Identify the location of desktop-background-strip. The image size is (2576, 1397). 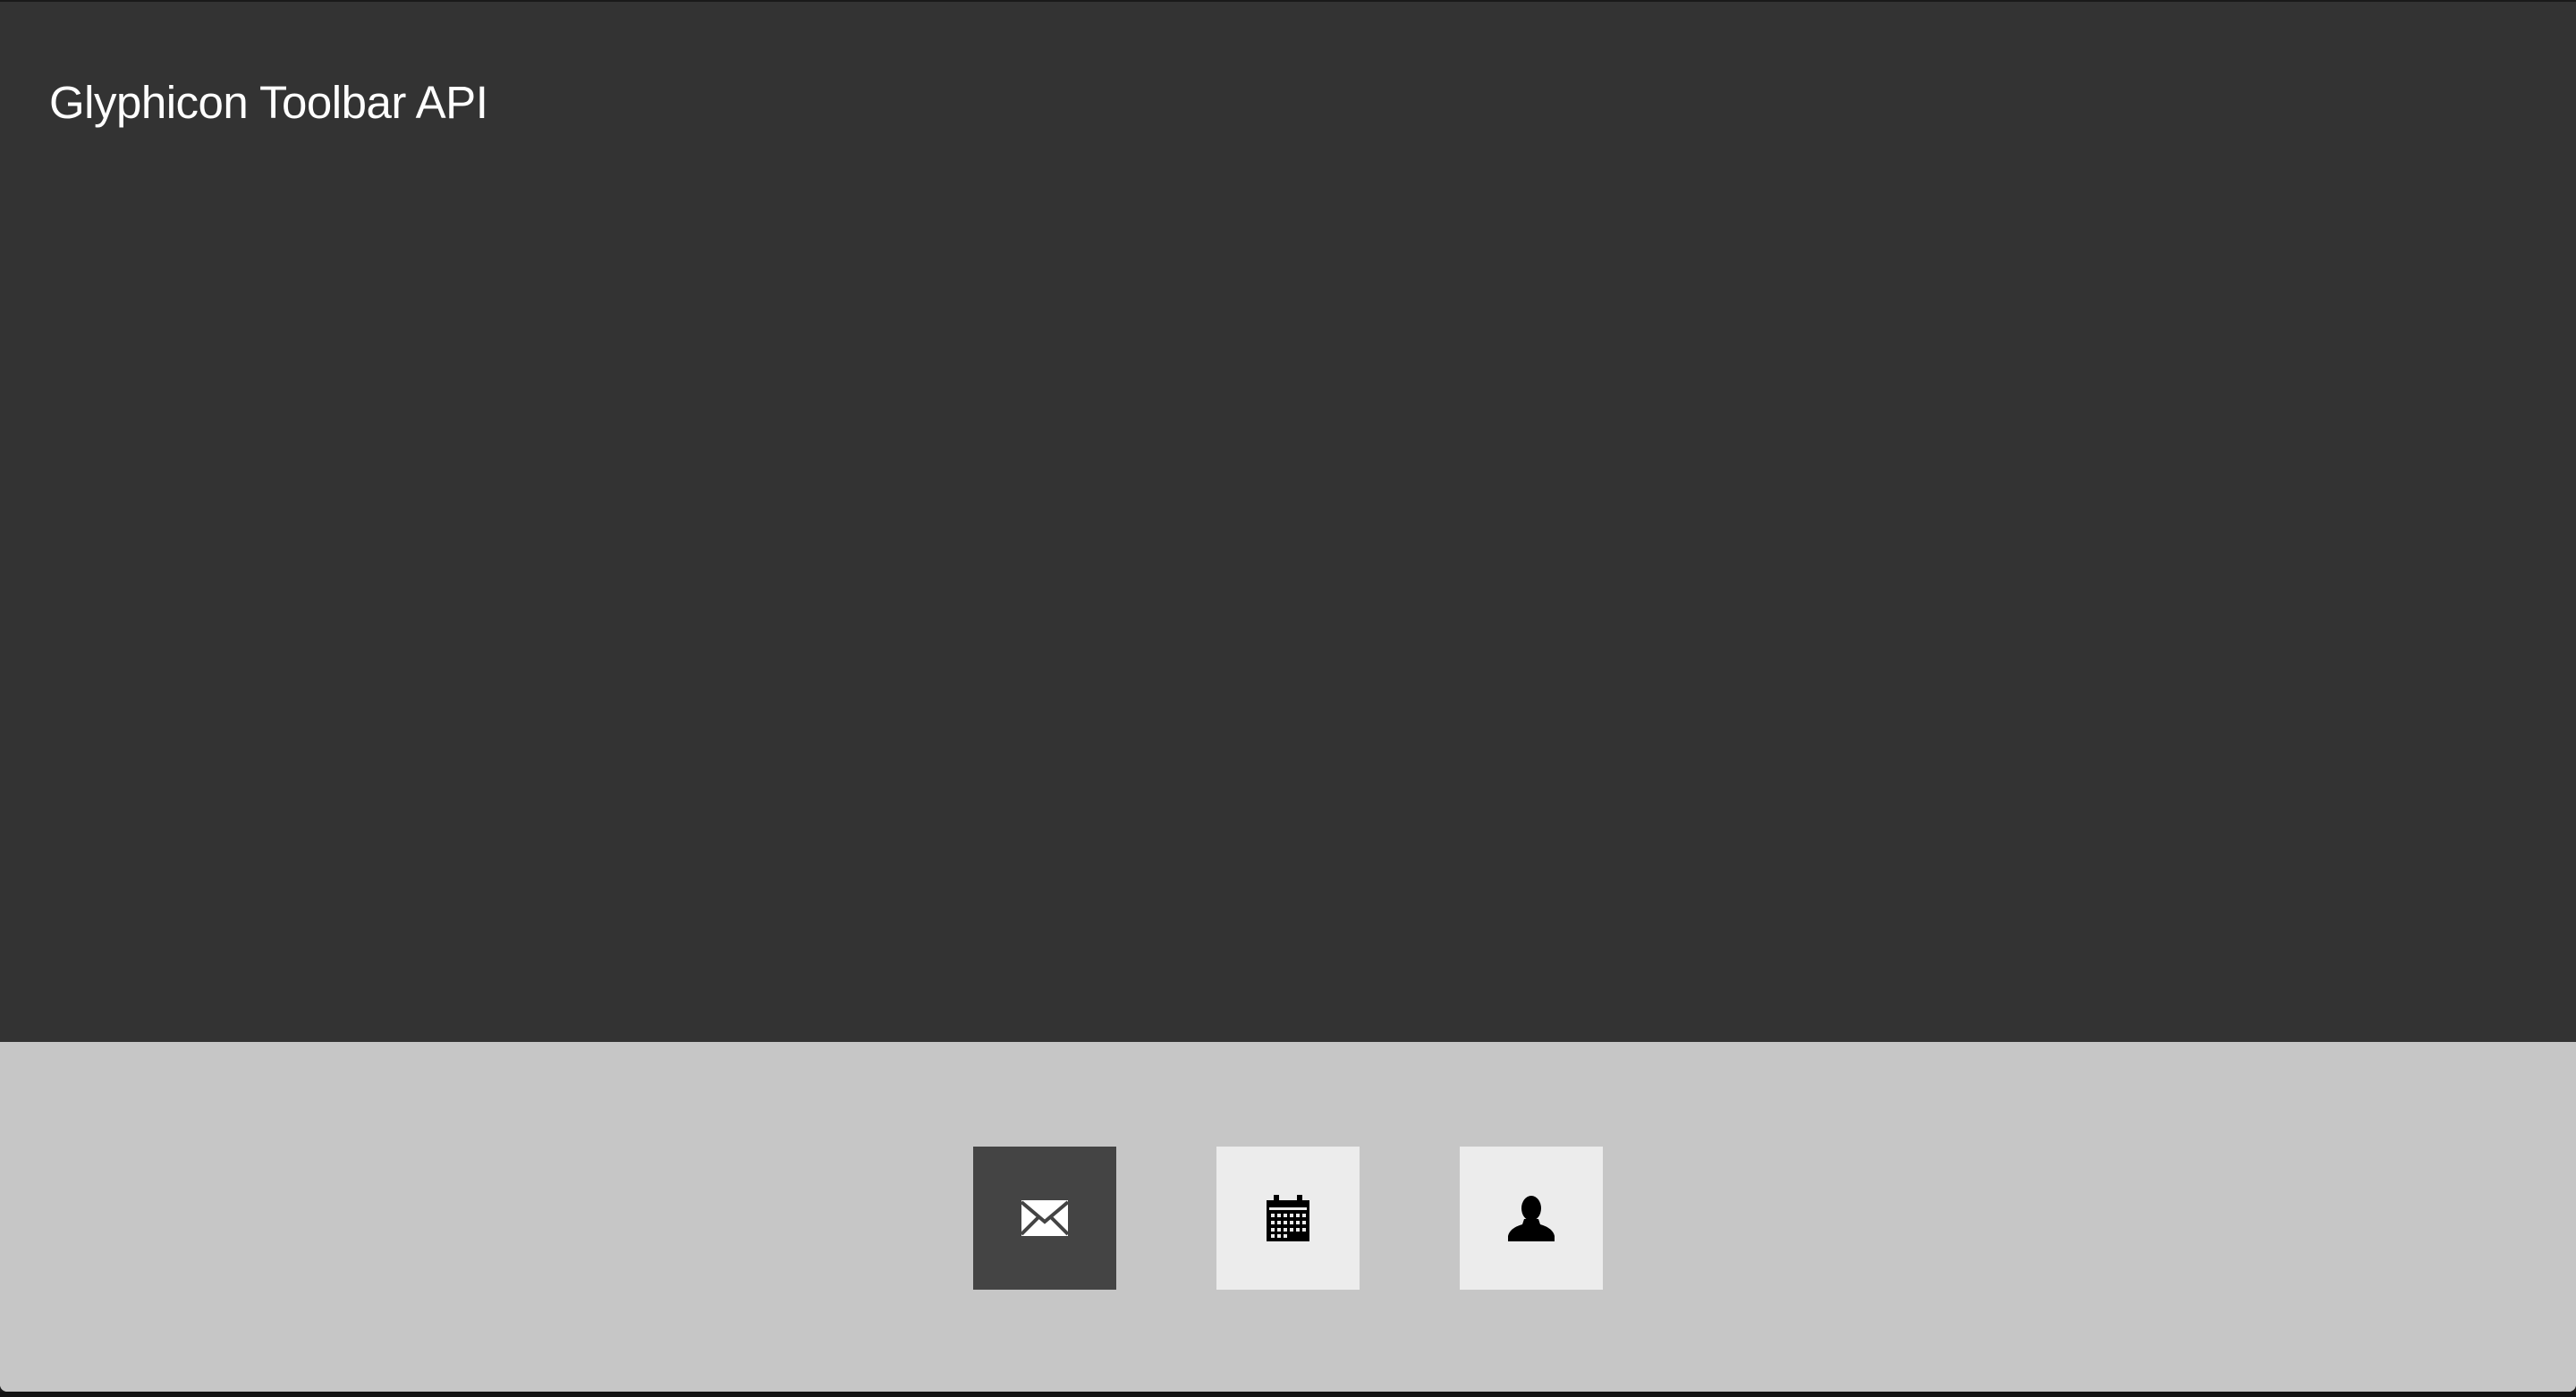
(1288, 1394).